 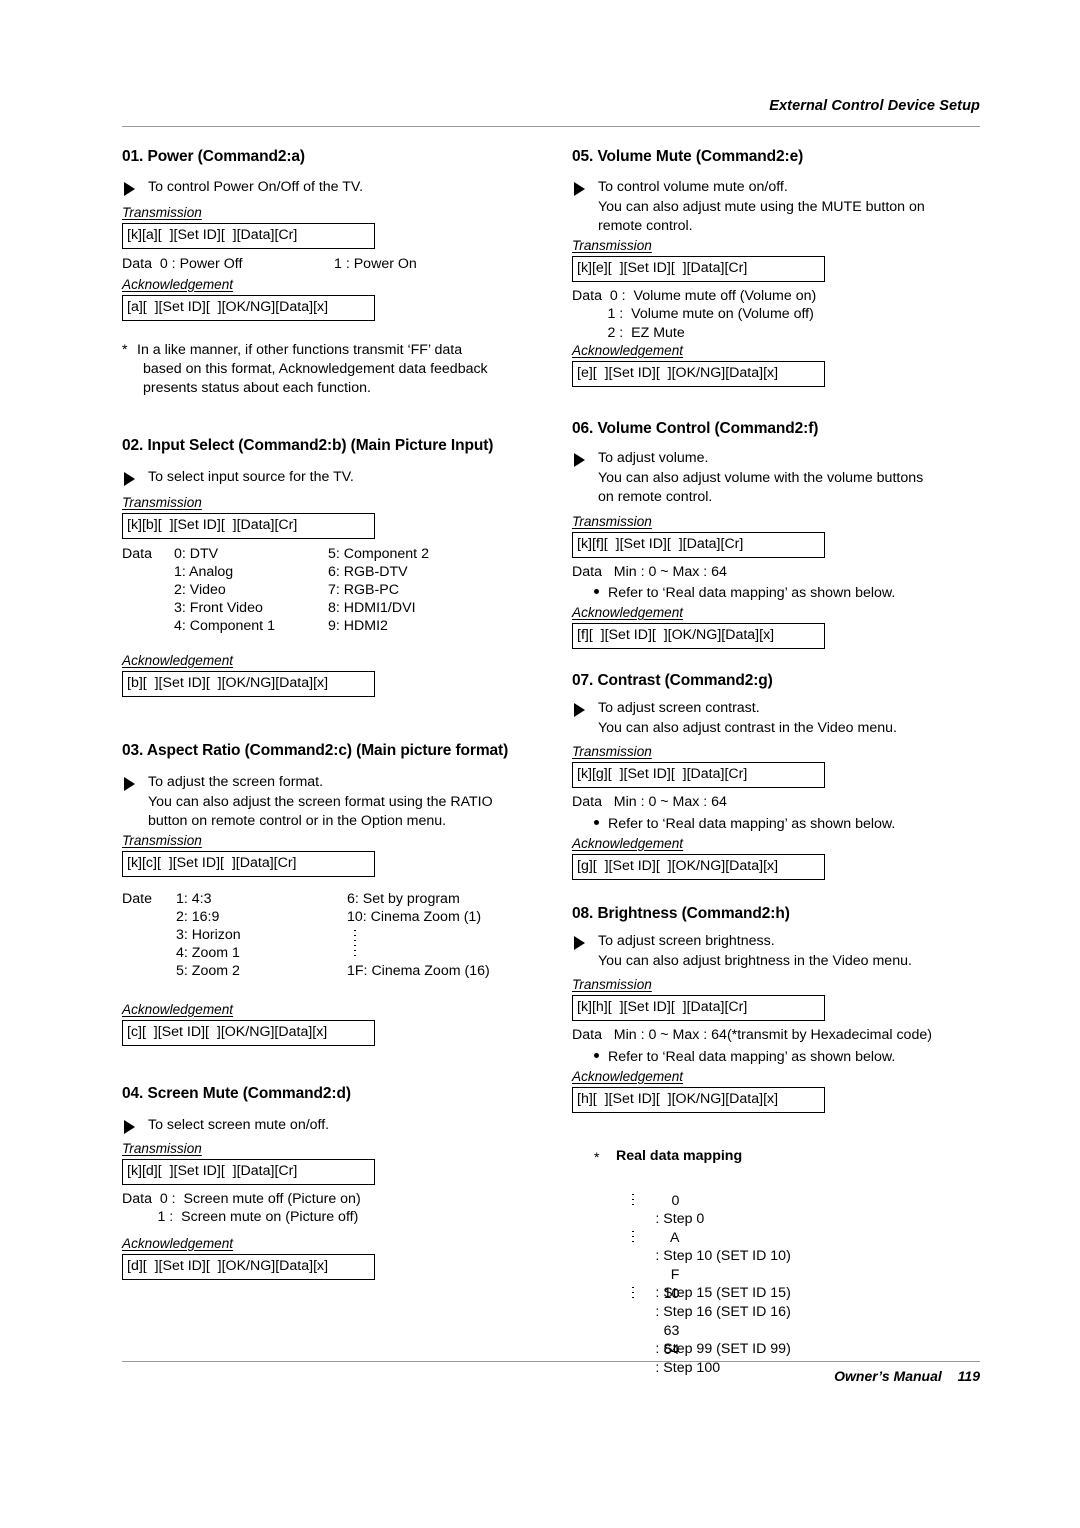 I want to click on section-02-description: To select input source for the TV., so click(x=307, y=478).